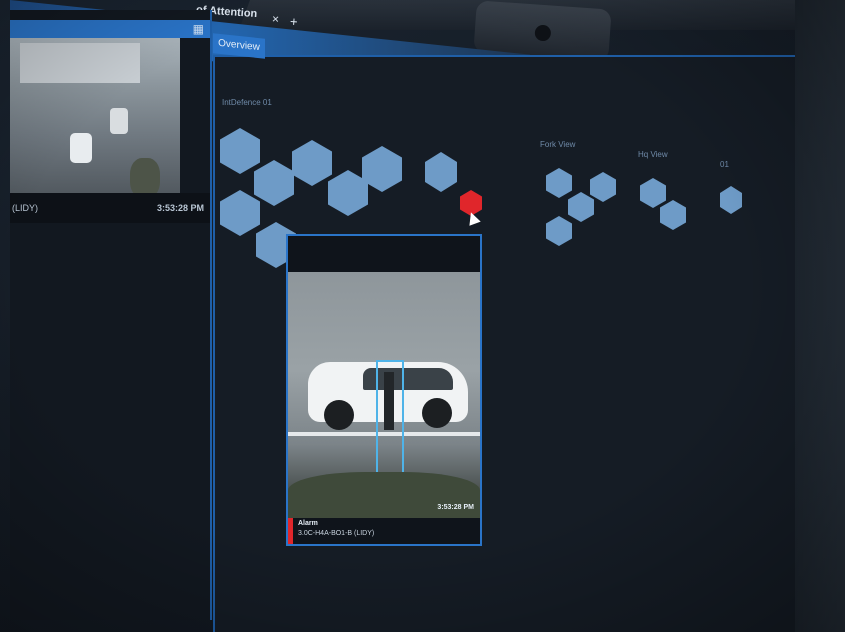 This screenshot has width=845, height=632. I want to click on group-label: Fork View, so click(558, 144).